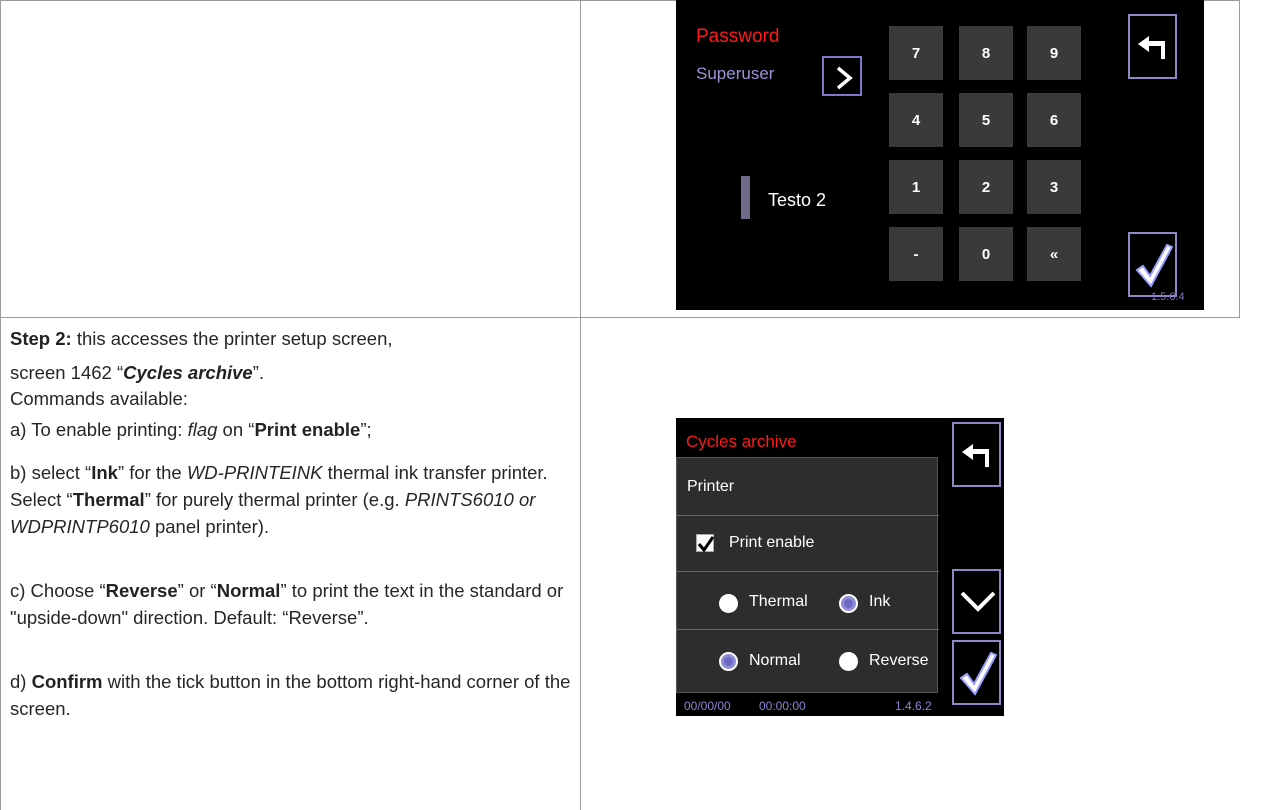 The width and height of the screenshot is (1287, 810). I want to click on chevron-down-icon, so click(978, 601).